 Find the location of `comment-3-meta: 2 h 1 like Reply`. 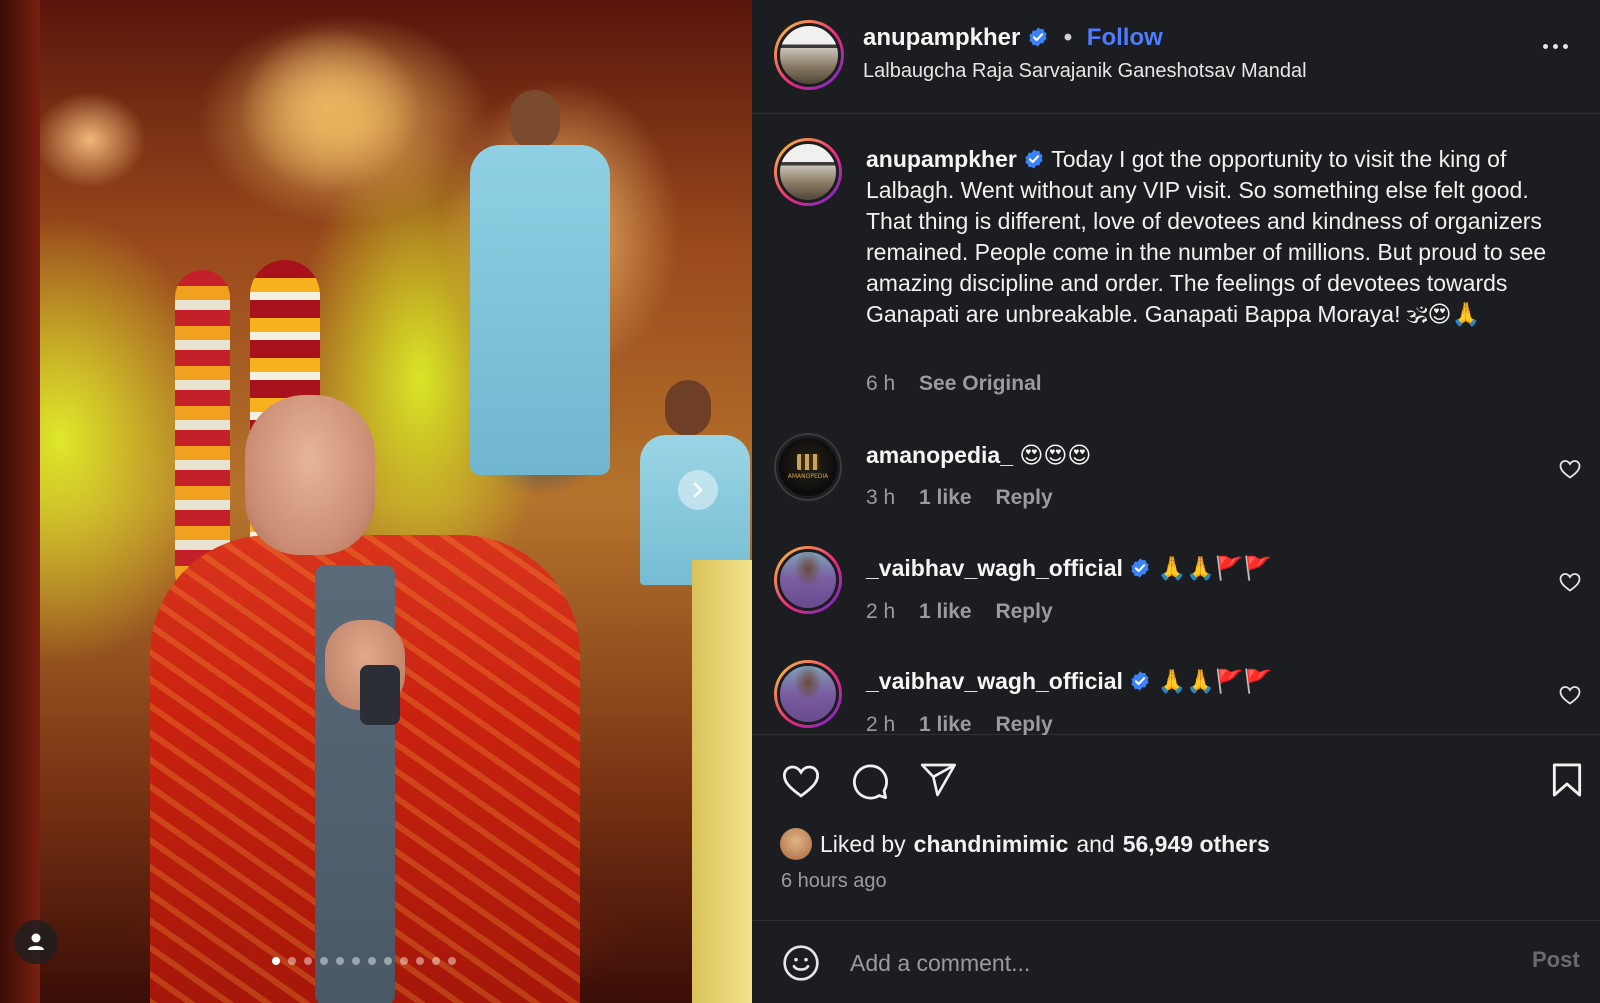

comment-3-meta: 2 h 1 like Reply is located at coordinates (968, 724).